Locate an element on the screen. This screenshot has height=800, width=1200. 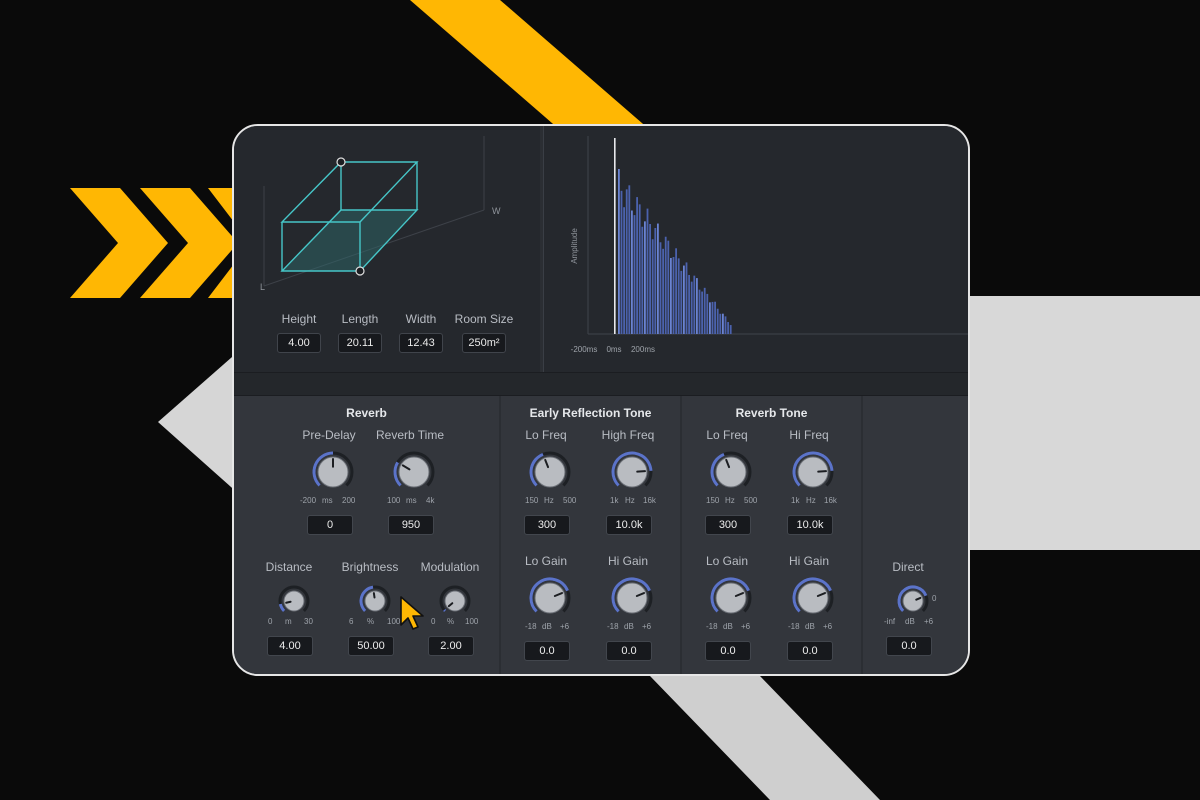
direct-zero-marker: 0 is located at coordinates (934, 598).